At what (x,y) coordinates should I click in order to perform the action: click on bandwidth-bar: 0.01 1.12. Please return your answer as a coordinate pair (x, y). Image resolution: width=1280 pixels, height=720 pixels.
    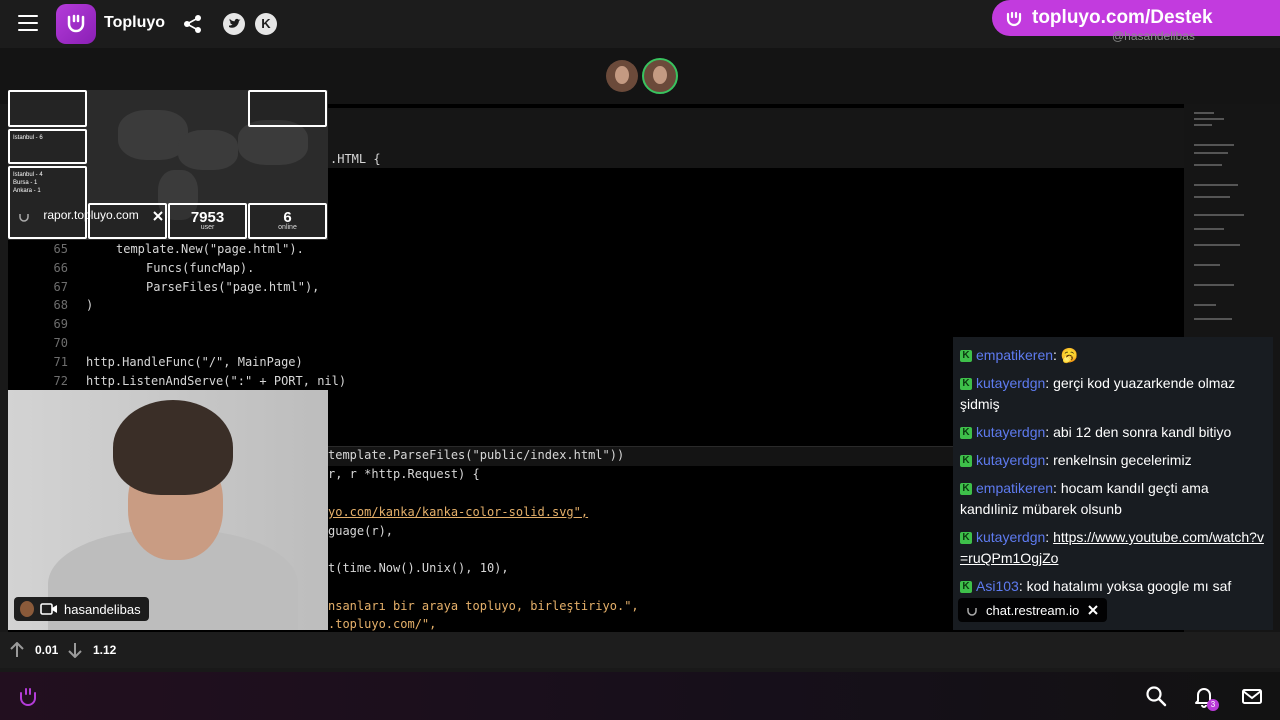
    Looking at the image, I should click on (640, 650).